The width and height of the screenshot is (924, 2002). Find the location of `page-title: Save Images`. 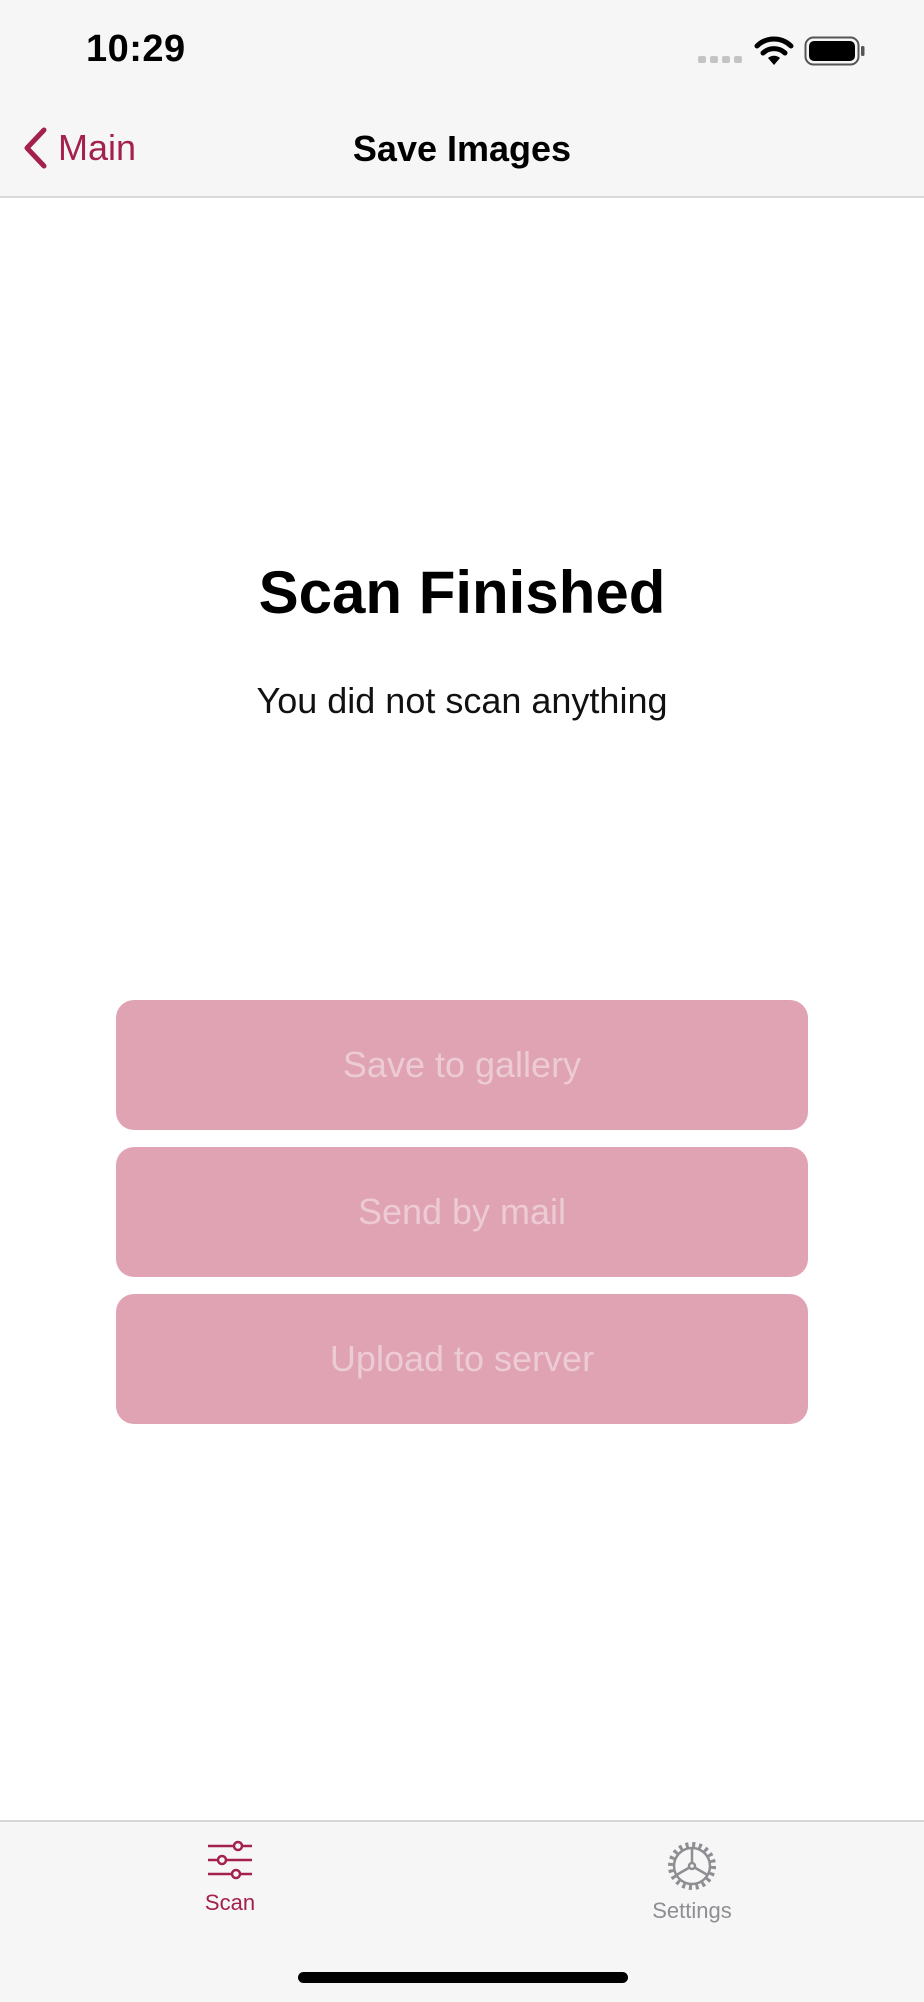

page-title: Save Images is located at coordinates (462, 148).